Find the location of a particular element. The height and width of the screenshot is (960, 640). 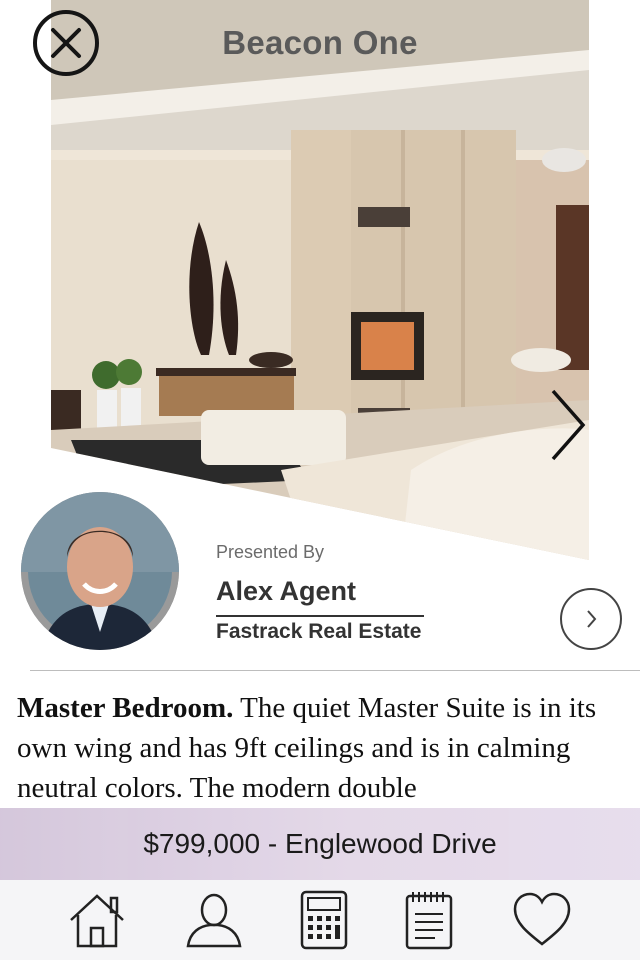

tab-calculator is located at coordinates (324, 920).